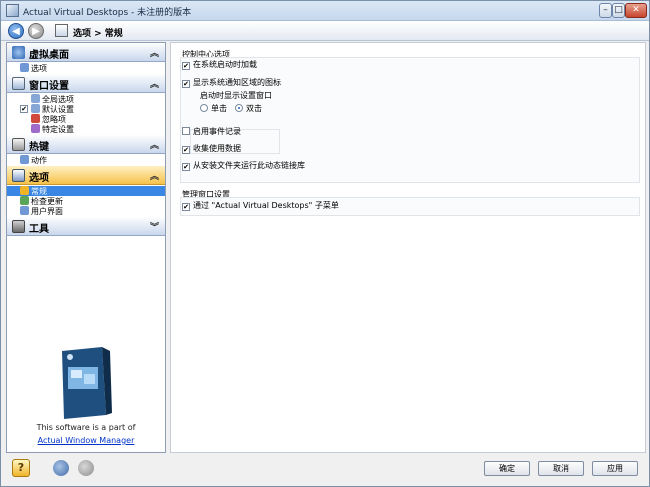 This screenshot has height=487, width=650. What do you see at coordinates (98, 34) in the screenshot?
I see `breadcrumb: 选项 > 常规` at bounding box center [98, 34].